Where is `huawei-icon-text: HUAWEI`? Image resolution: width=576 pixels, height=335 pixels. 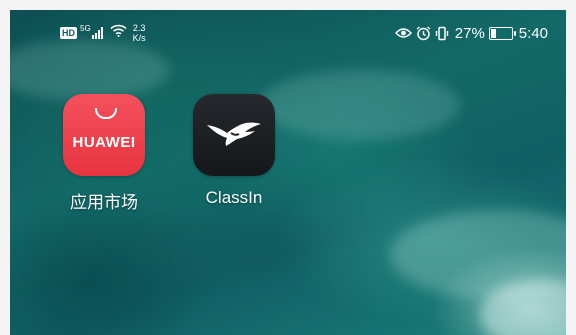 huawei-icon-text: HUAWEI is located at coordinates (104, 142).